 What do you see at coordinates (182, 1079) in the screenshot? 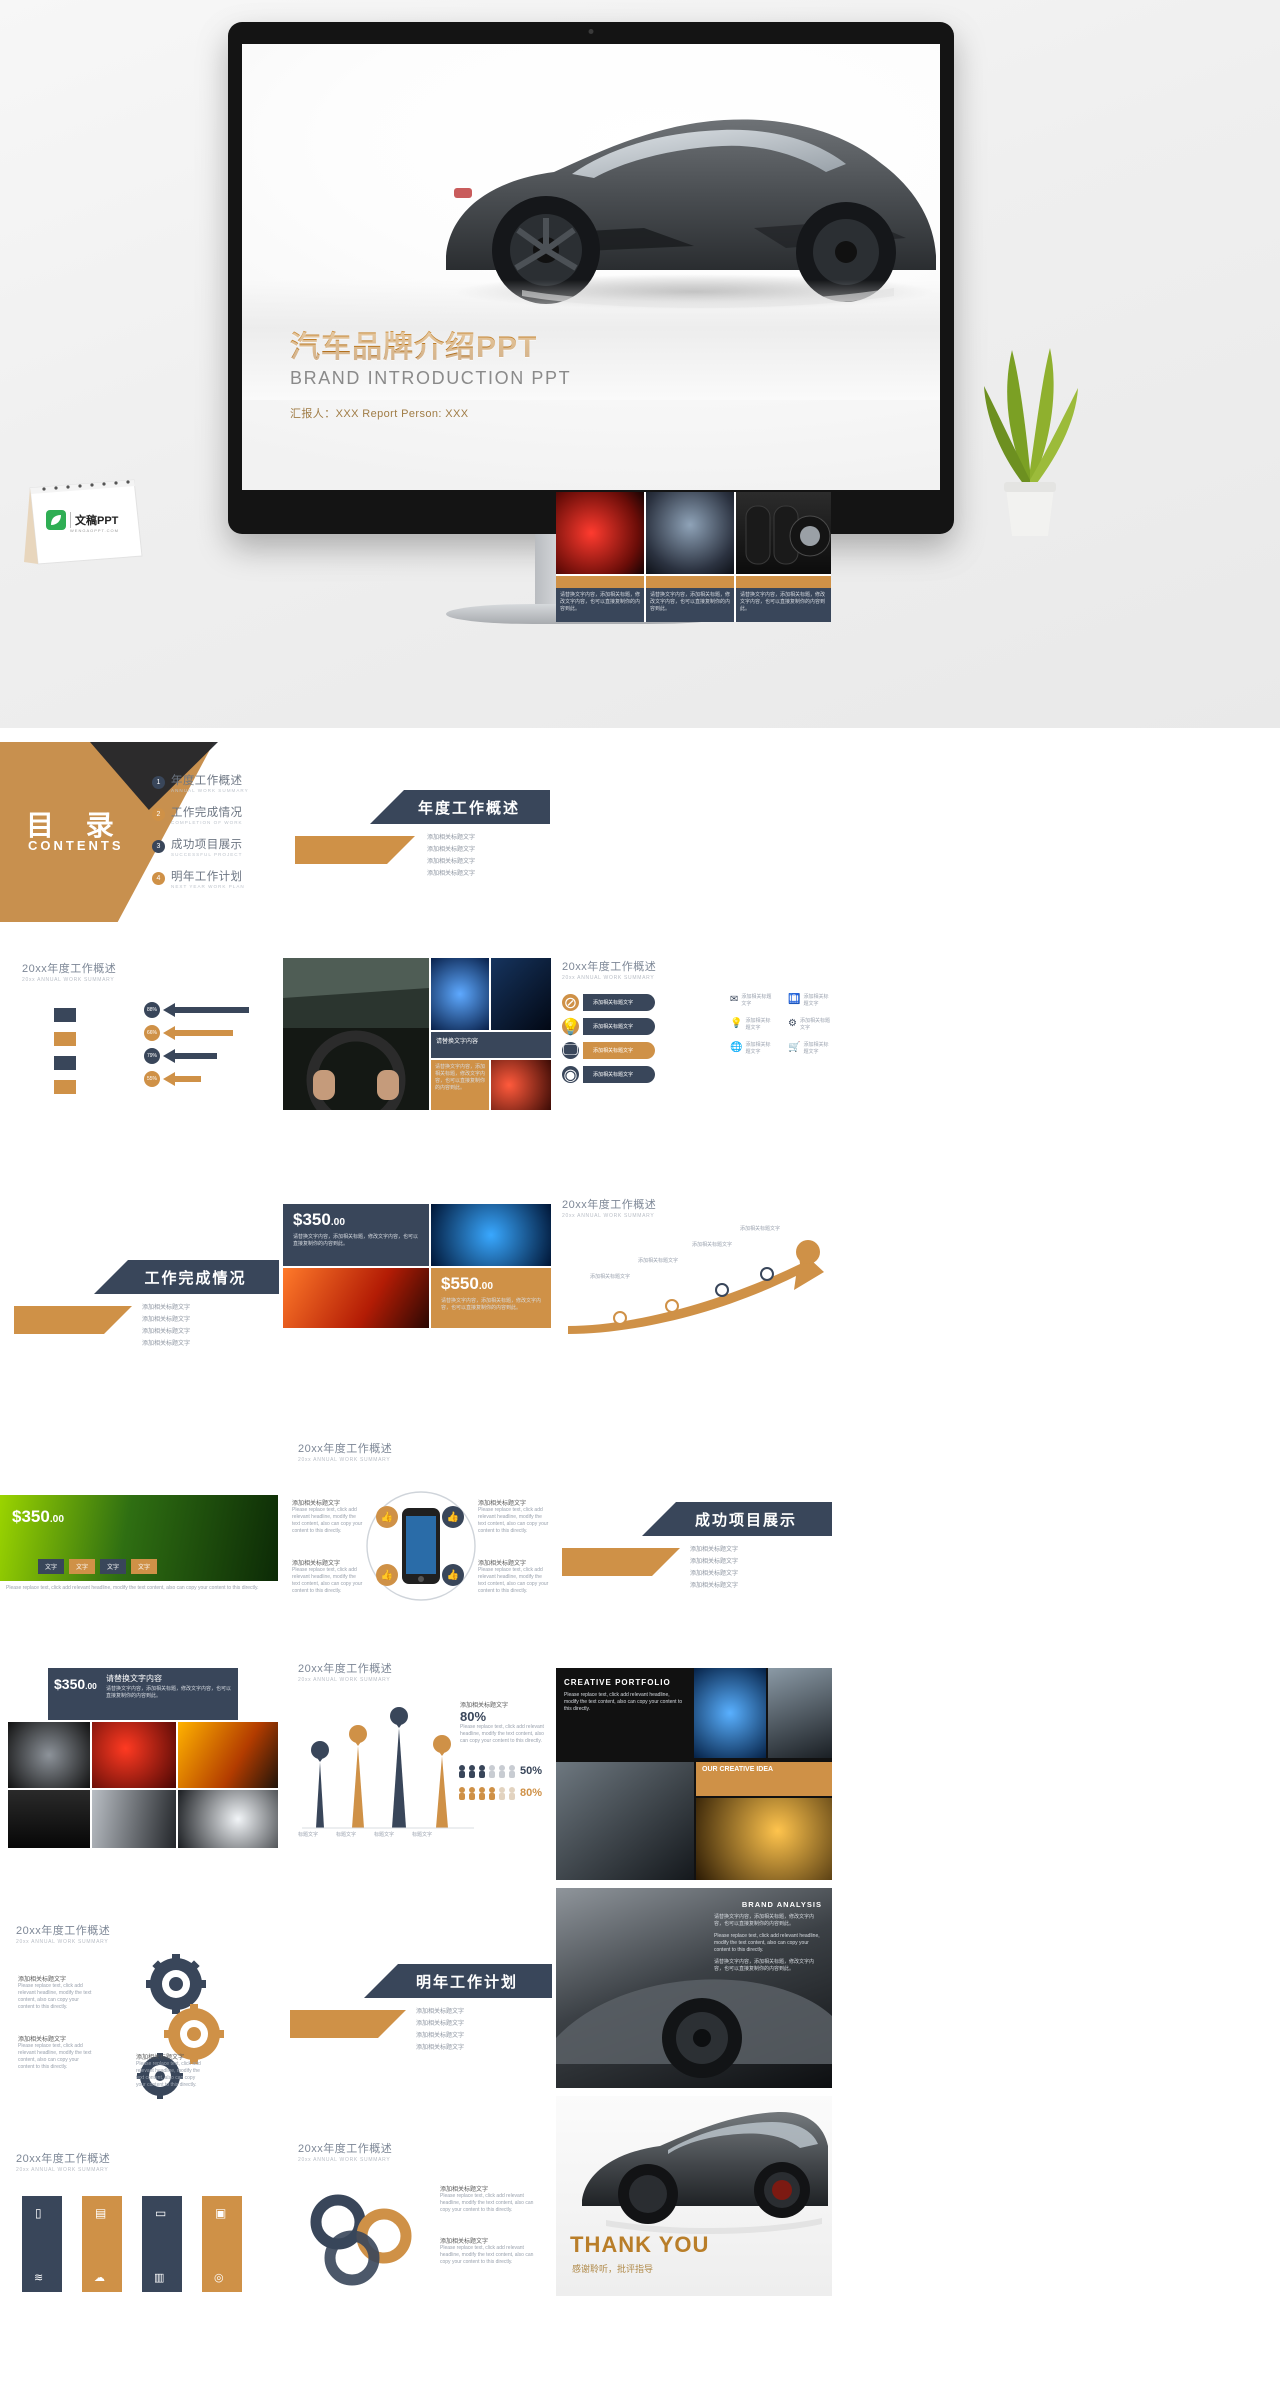
I see `arrow-4-icon` at bounding box center [182, 1079].